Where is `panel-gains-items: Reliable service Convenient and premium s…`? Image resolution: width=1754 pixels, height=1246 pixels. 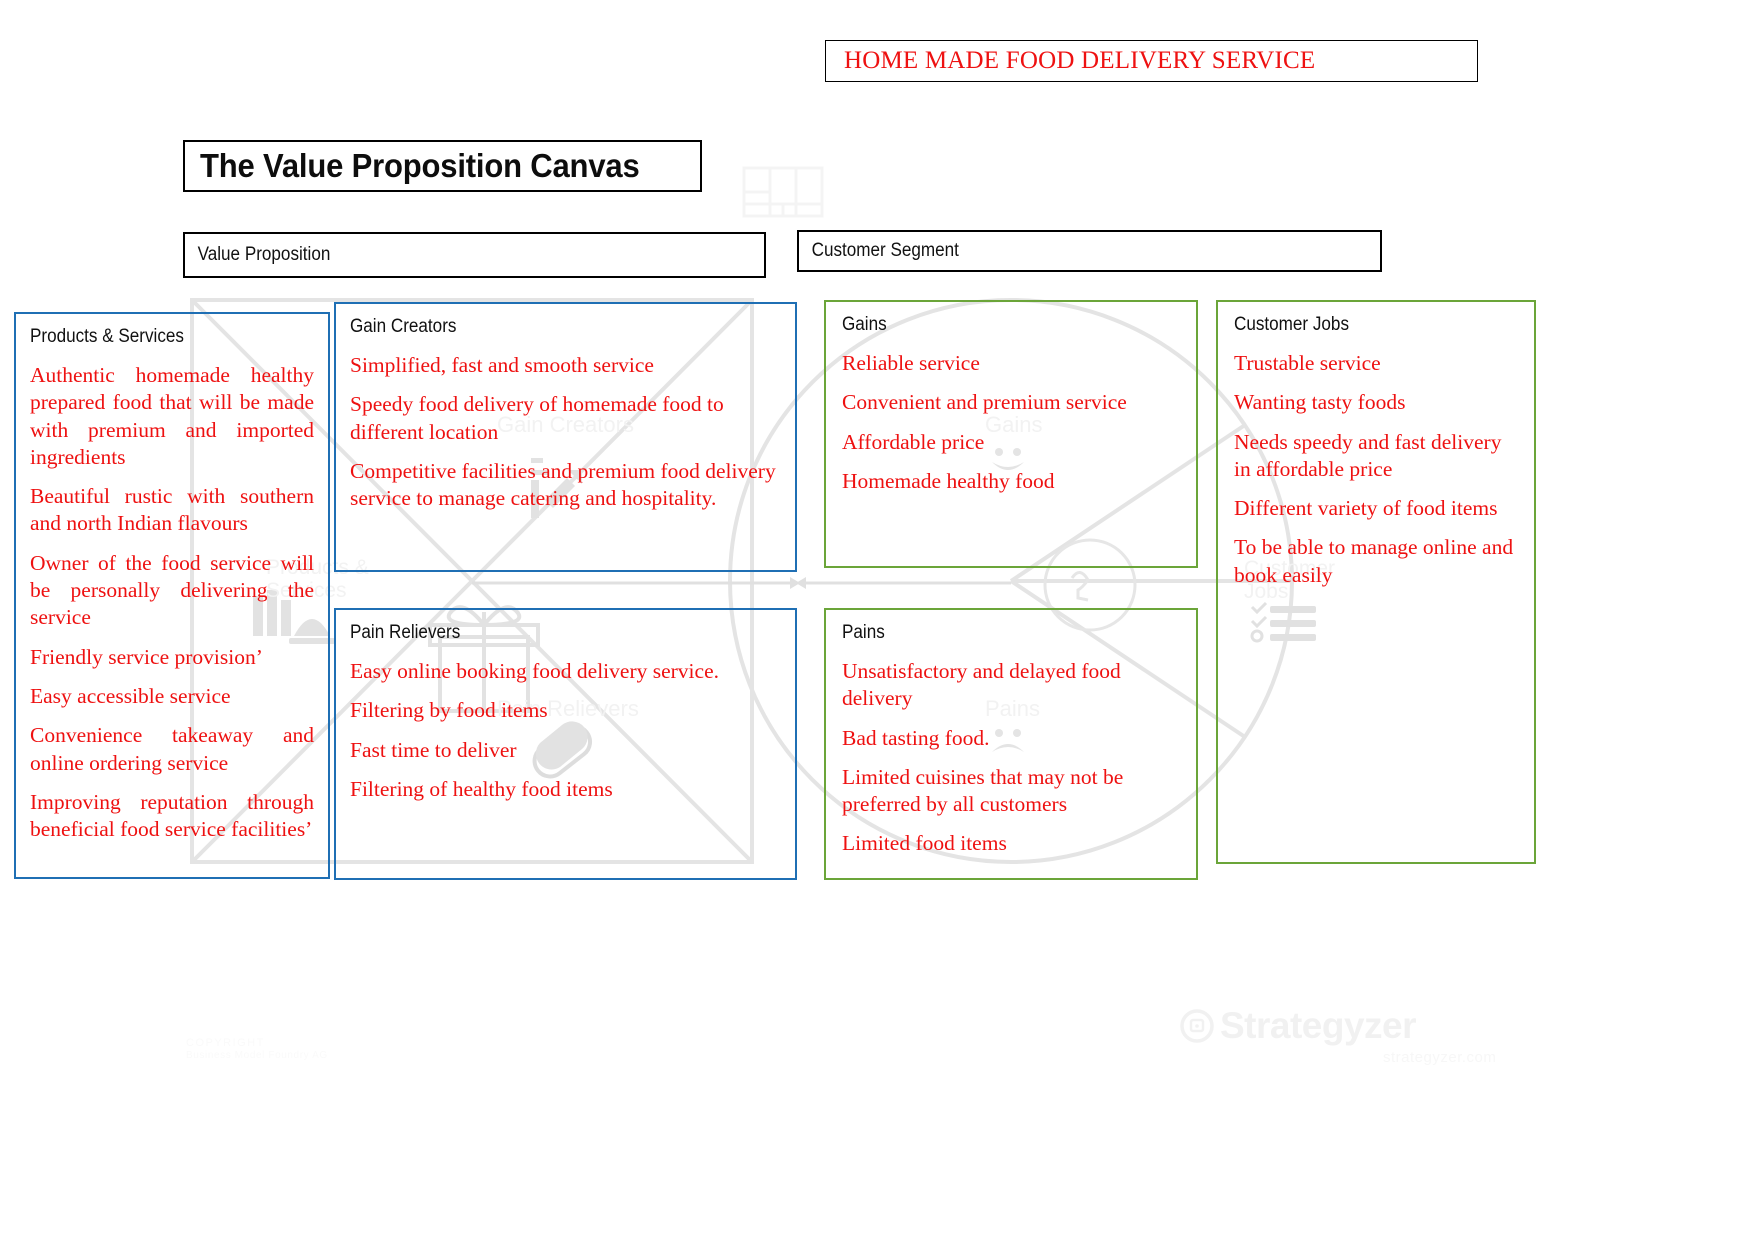
panel-gains-items: Reliable service Convenient and premium s… is located at coordinates (1011, 422).